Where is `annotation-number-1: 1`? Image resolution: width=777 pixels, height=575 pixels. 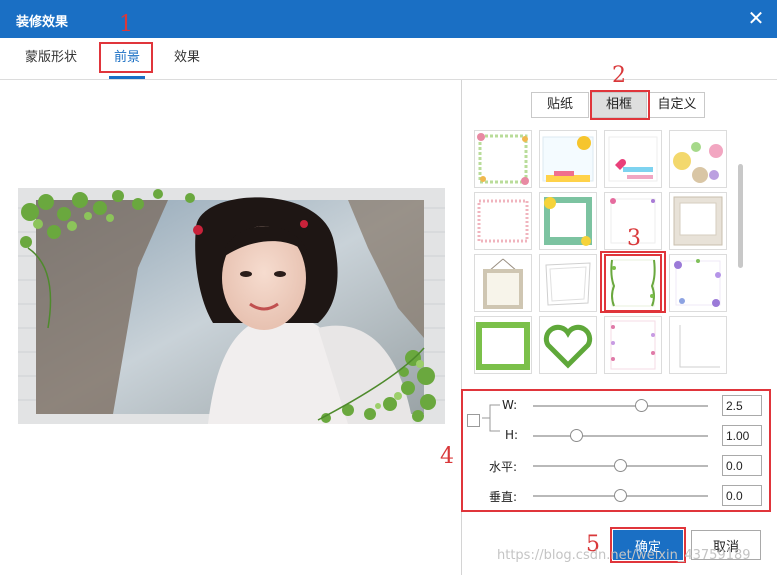
annotation-number-1: 1 is located at coordinates (126, 24).